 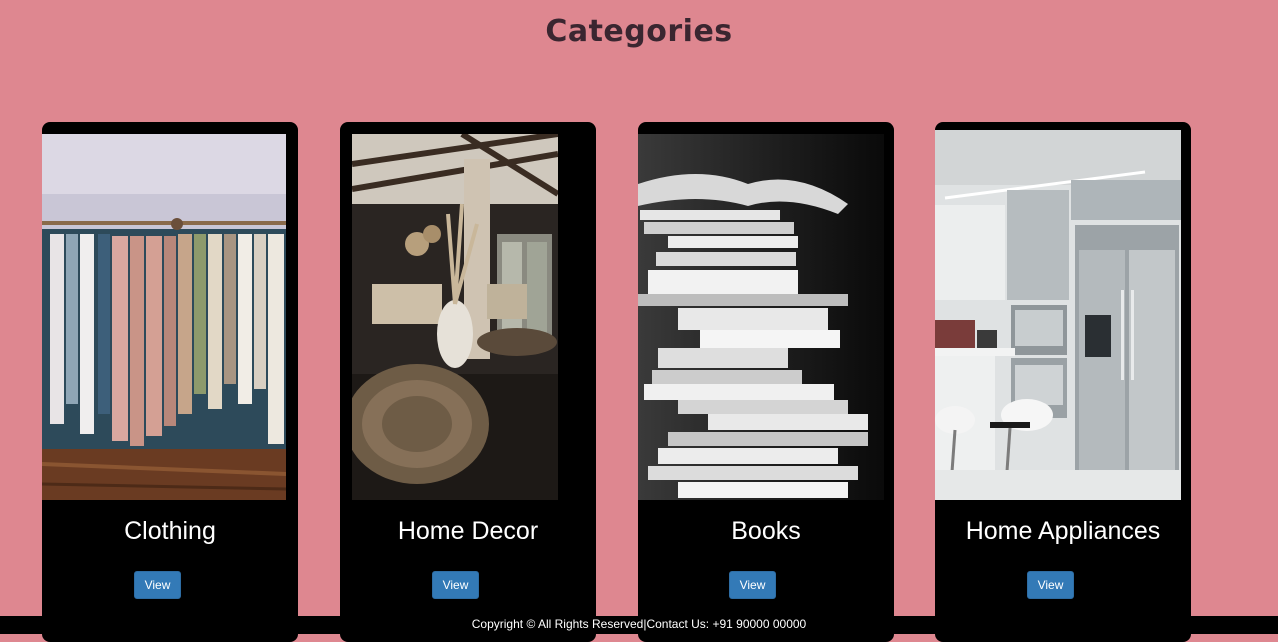 What do you see at coordinates (1063, 531) in the screenshot?
I see `category-name: Home Appliances` at bounding box center [1063, 531].